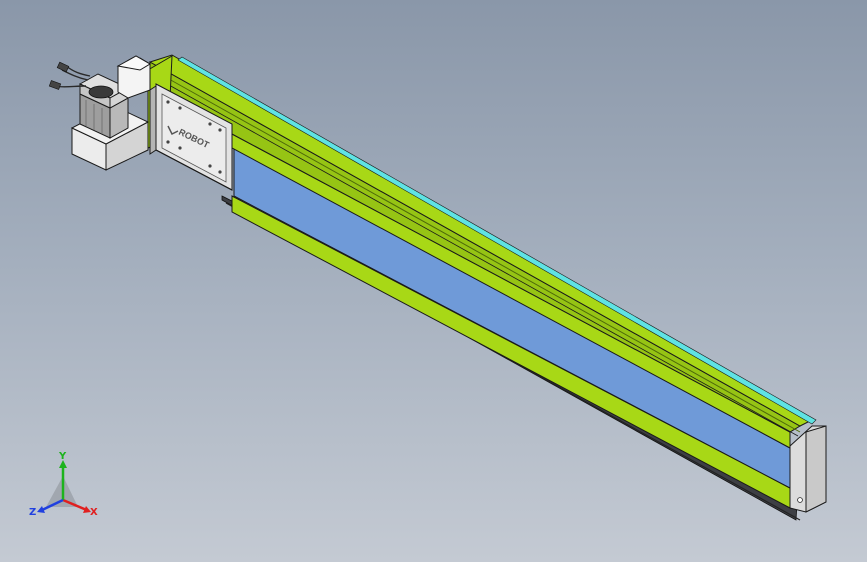 This screenshot has height=562, width=867. Describe the element at coordinates (99, 113) in the screenshot. I see `motor-assembly` at that location.